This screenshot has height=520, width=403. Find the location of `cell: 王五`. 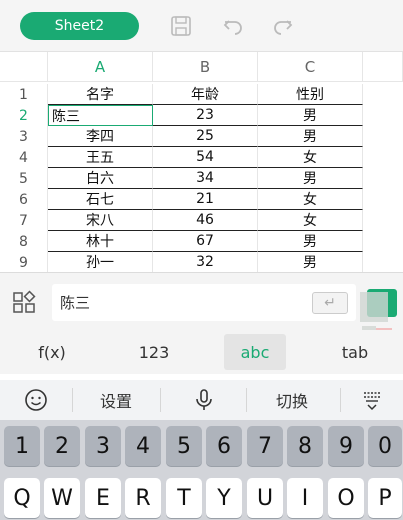

cell: 王五 is located at coordinates (100, 157).